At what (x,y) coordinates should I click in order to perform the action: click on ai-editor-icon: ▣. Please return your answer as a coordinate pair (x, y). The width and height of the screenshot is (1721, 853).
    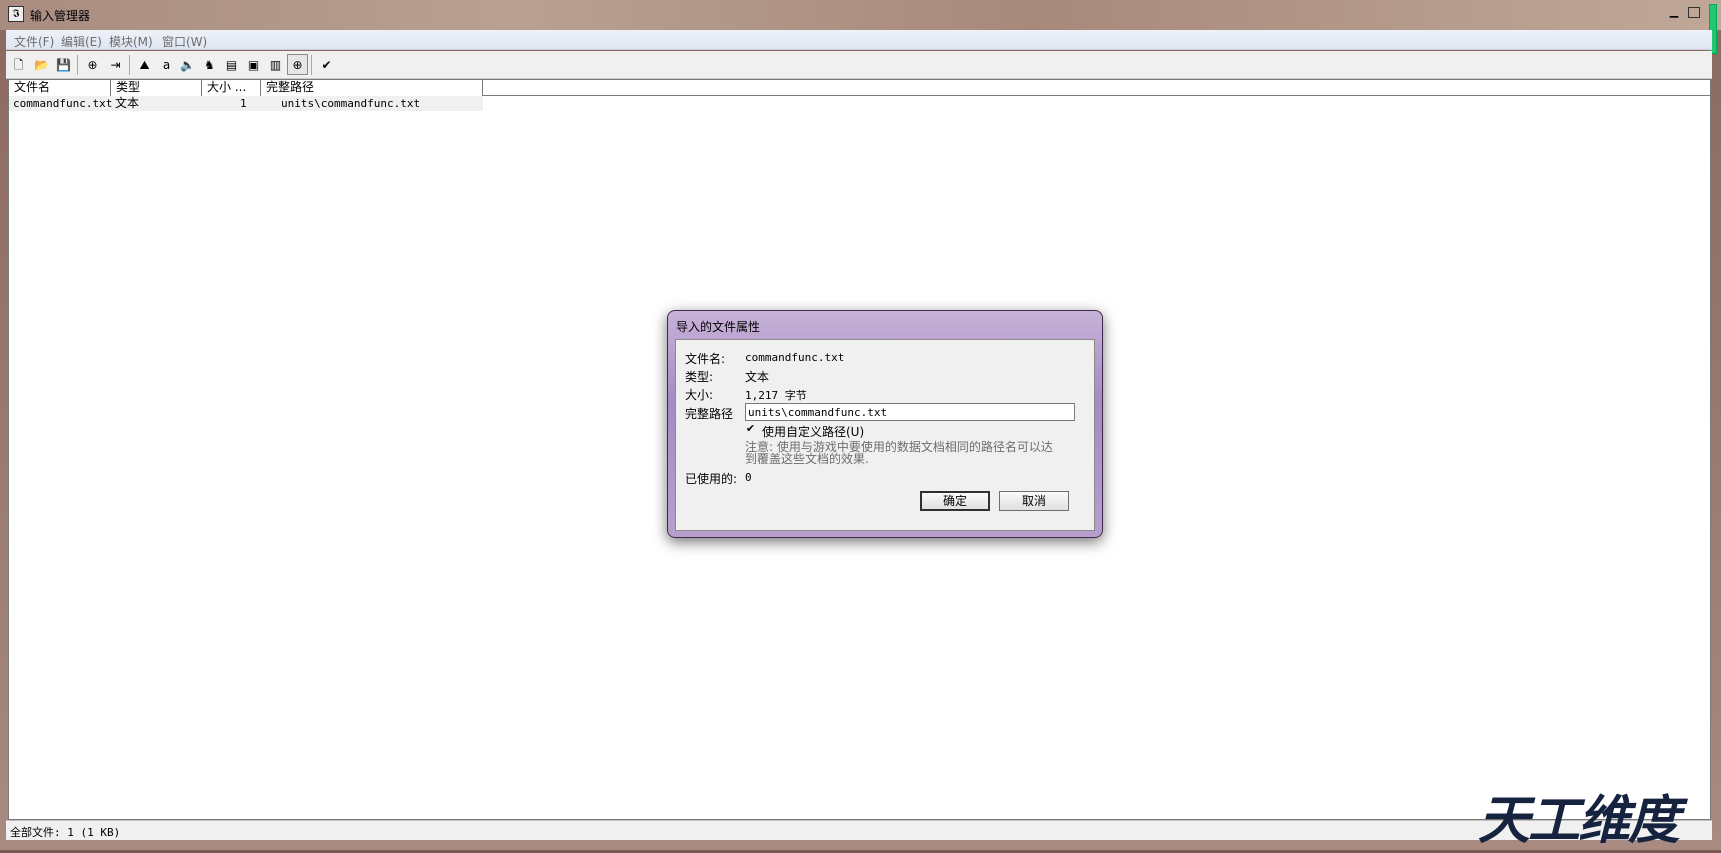
    Looking at the image, I should click on (253, 64).